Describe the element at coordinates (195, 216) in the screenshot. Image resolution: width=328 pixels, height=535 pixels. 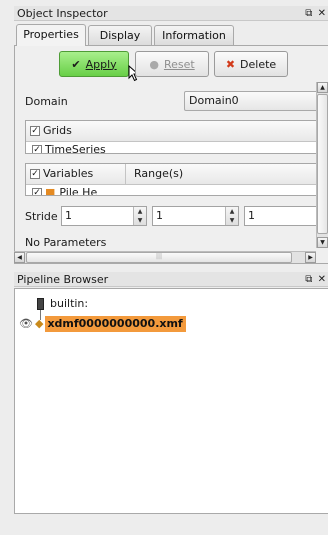
I see `stride-y-spinbox: 1 ▲ ▼` at that location.